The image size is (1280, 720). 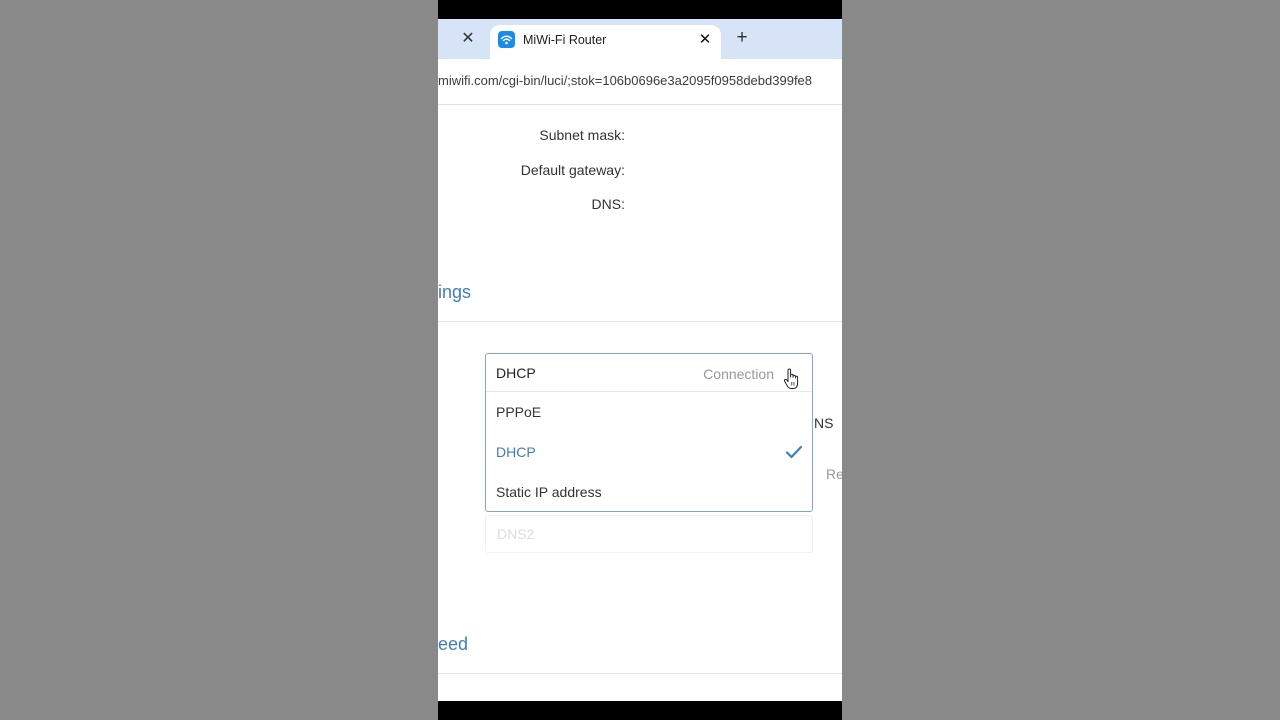 What do you see at coordinates (608, 204) in the screenshot?
I see `dns-label: DNS:` at bounding box center [608, 204].